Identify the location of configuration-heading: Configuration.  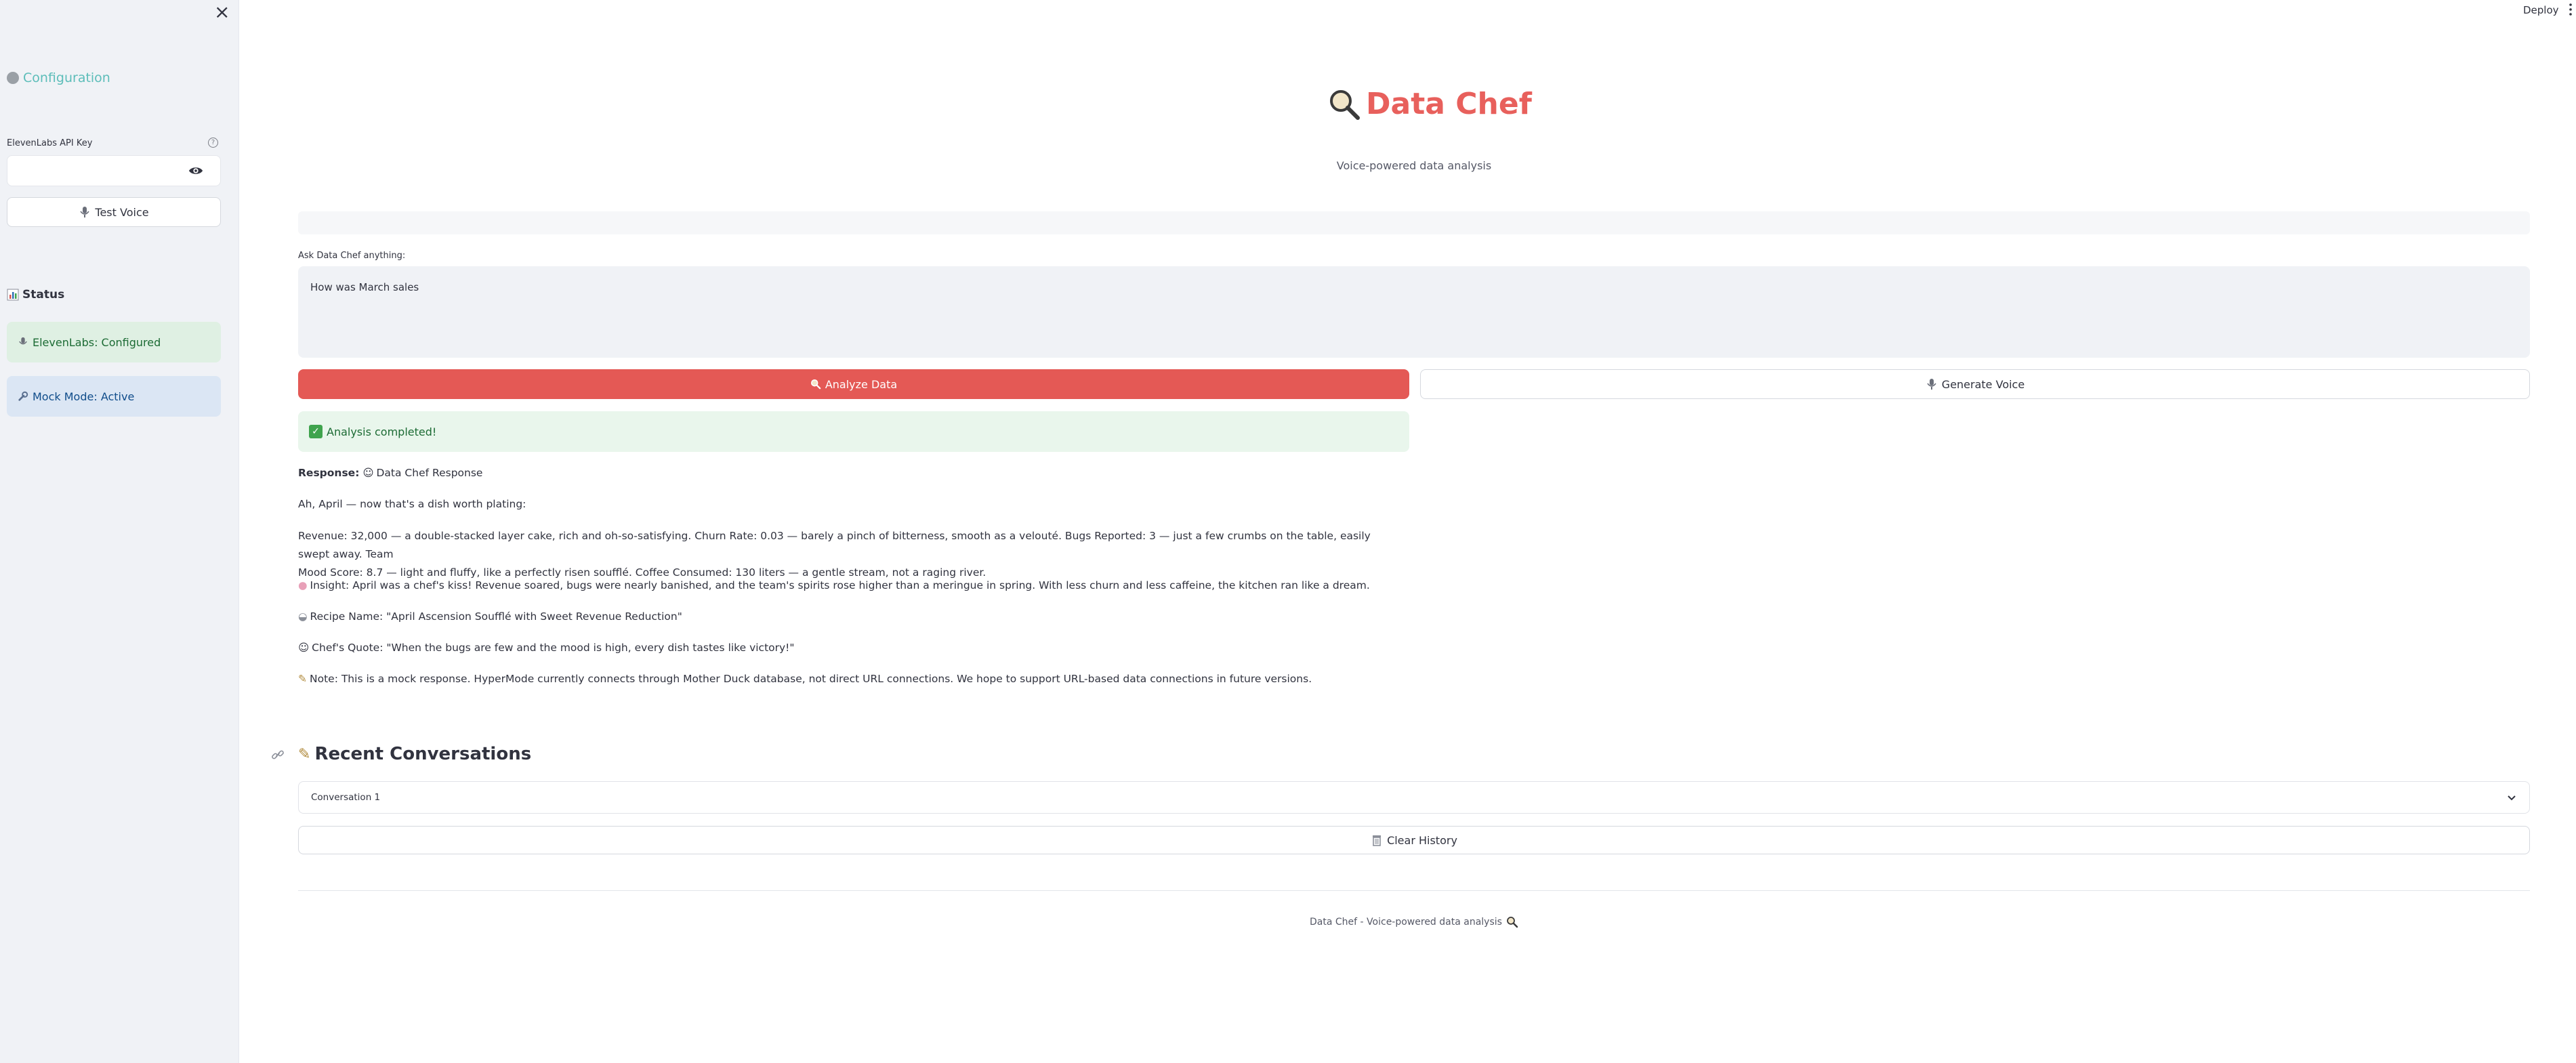
(58, 77).